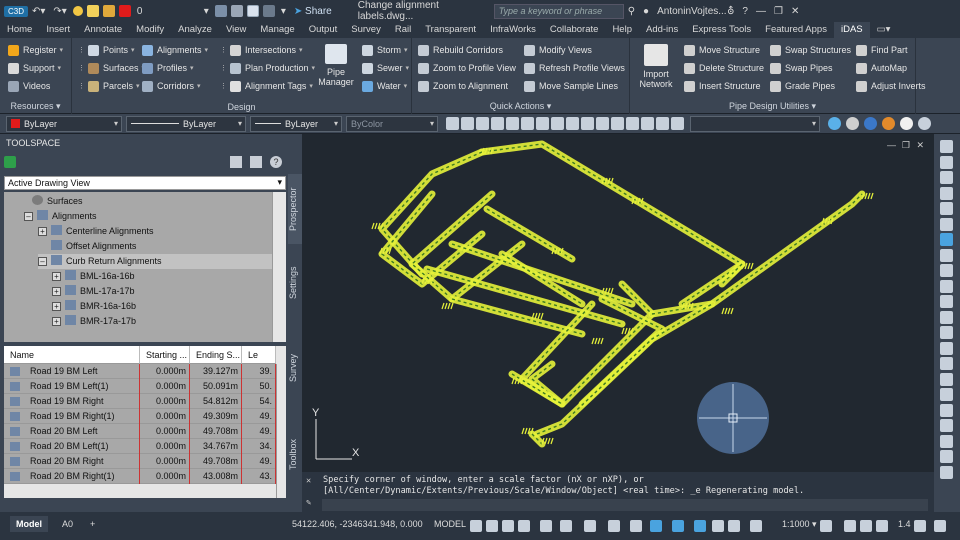 This screenshot has width=960, height=540. I want to click on left-view-icon, so click(572, 123).